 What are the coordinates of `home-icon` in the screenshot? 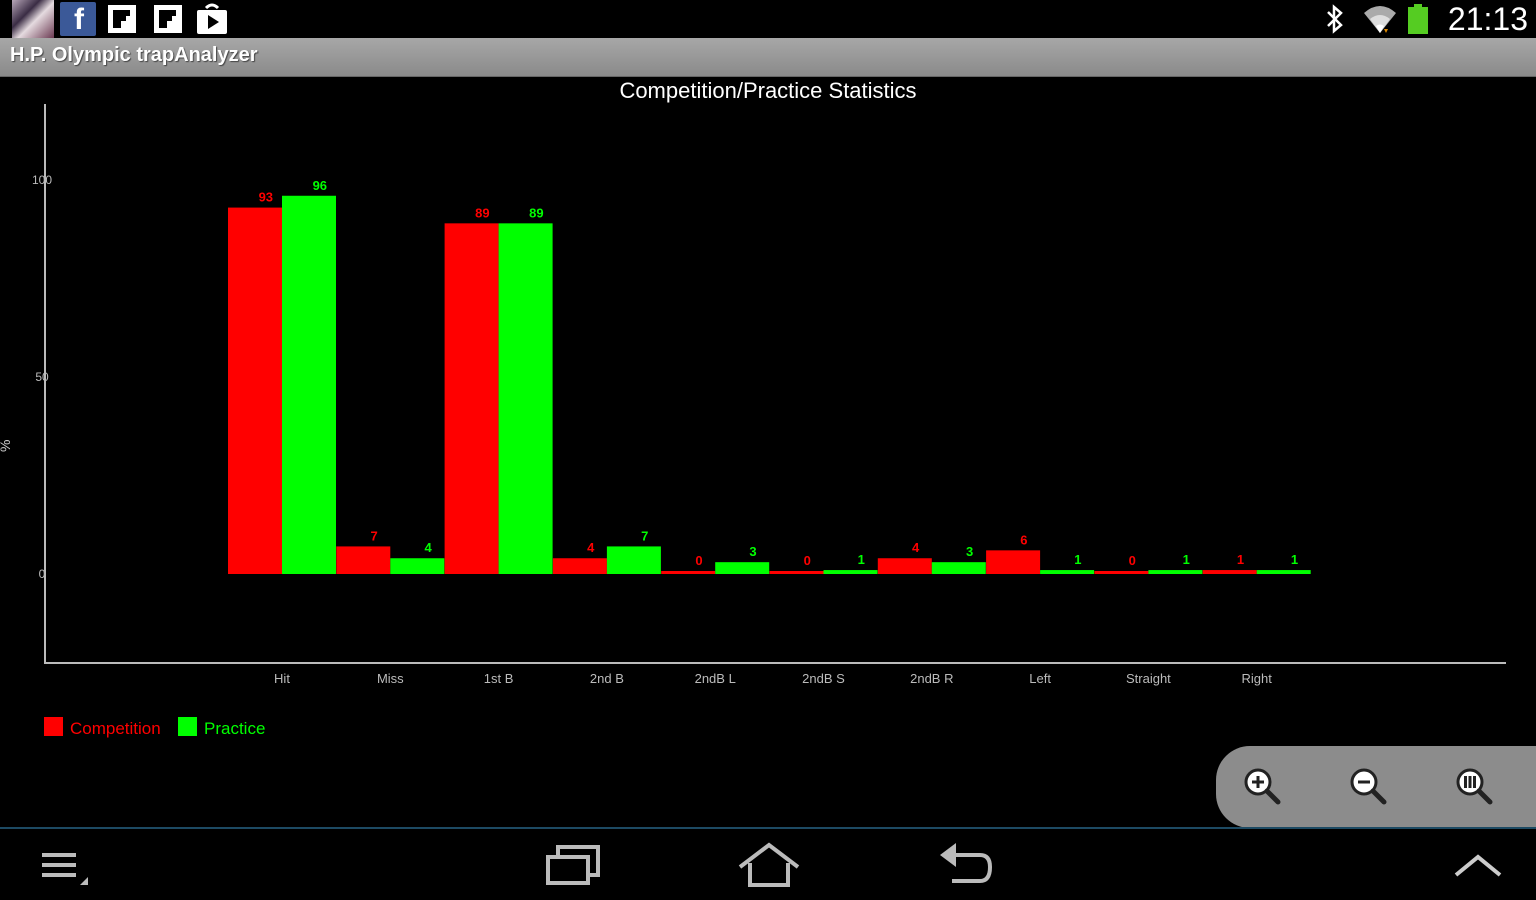 It's located at (769, 865).